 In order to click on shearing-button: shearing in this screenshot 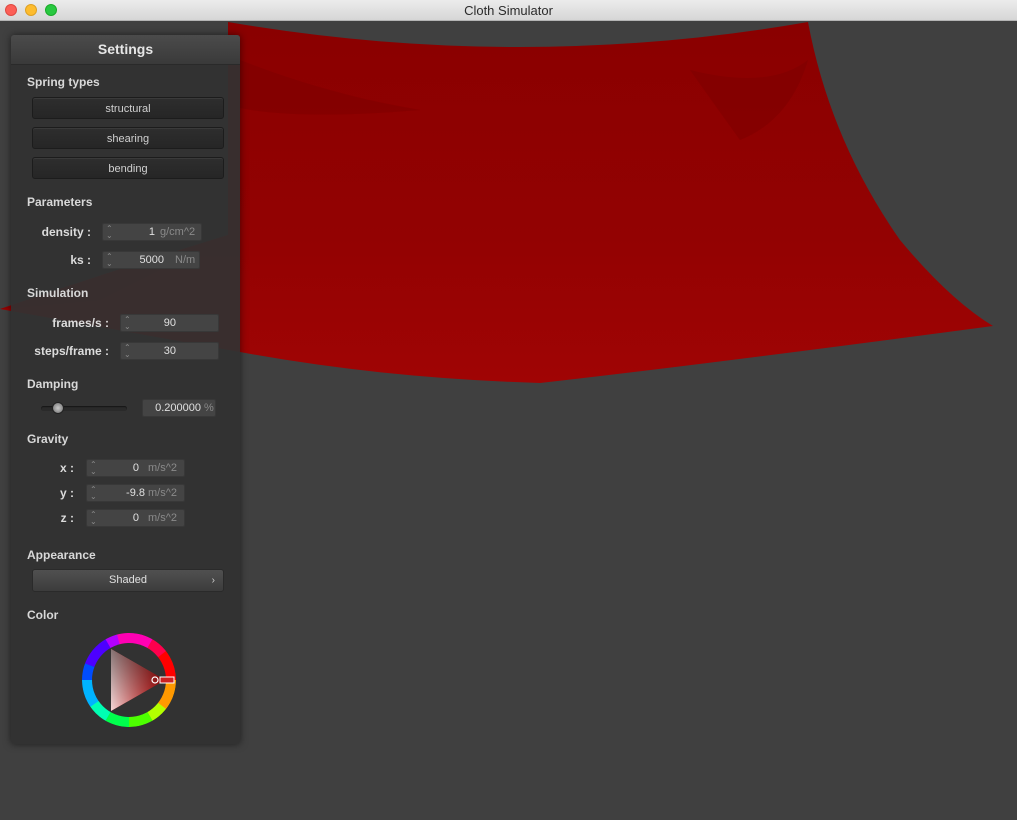, I will do `click(128, 138)`.